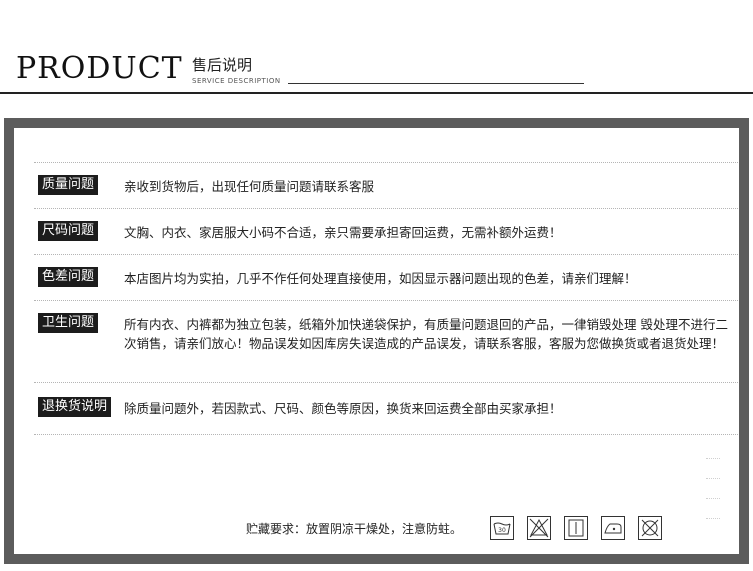 The height and width of the screenshot is (571, 753). I want to click on section-tag: 退换货说明, so click(75, 407).